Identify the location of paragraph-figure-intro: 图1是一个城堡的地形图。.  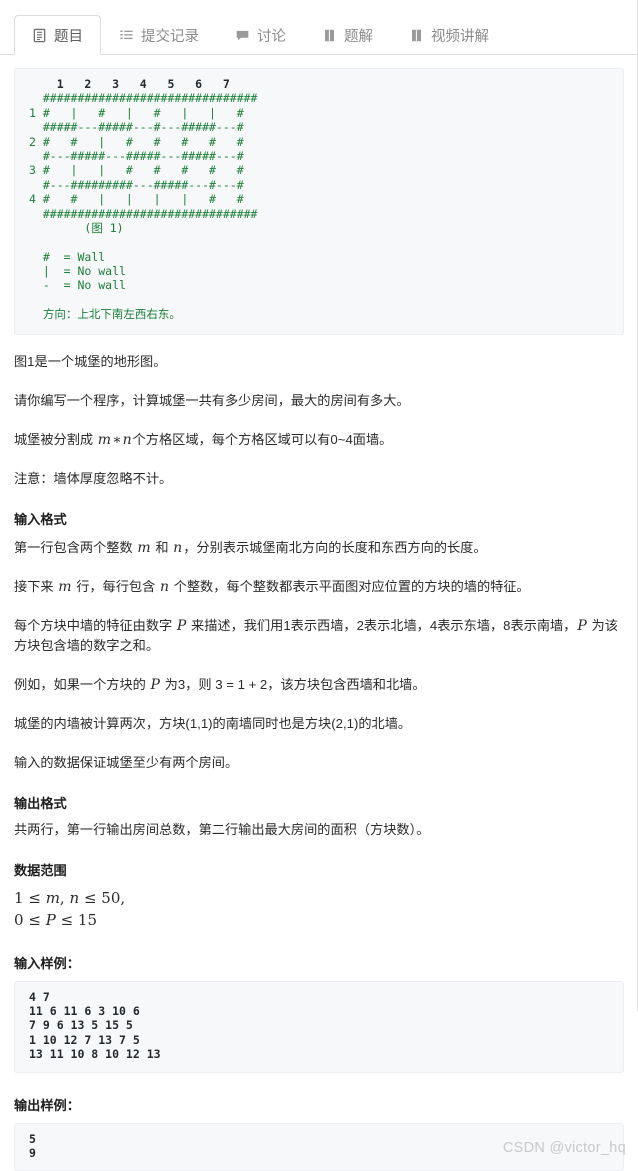
(90, 361).